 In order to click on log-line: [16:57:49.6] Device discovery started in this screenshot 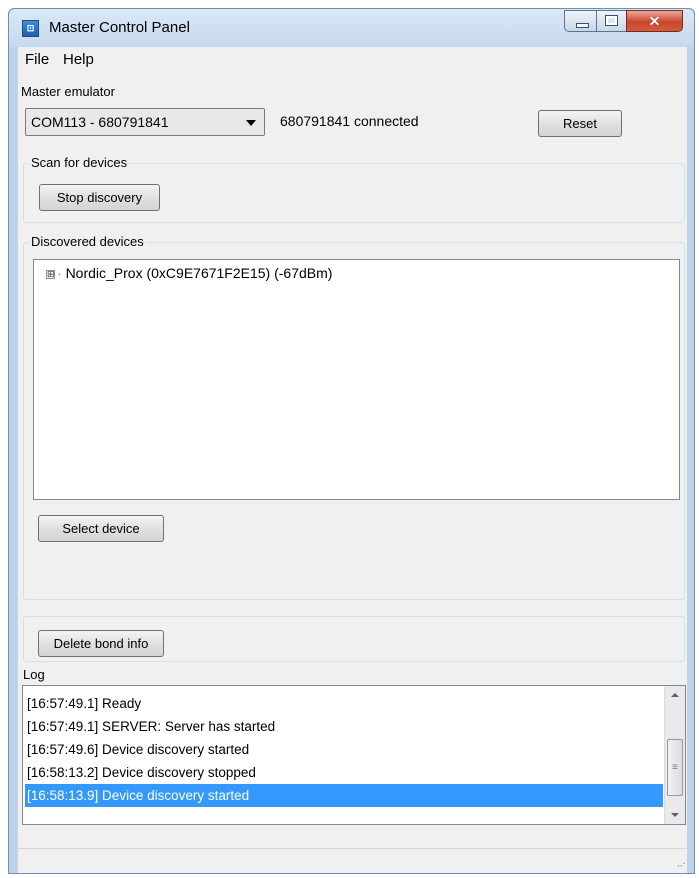, I will do `click(344, 749)`.